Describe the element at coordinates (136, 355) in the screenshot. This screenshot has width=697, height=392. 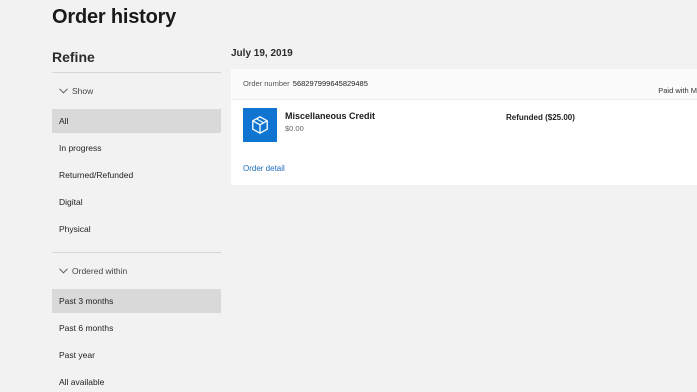
I see `filter-past-year: Past year` at that location.